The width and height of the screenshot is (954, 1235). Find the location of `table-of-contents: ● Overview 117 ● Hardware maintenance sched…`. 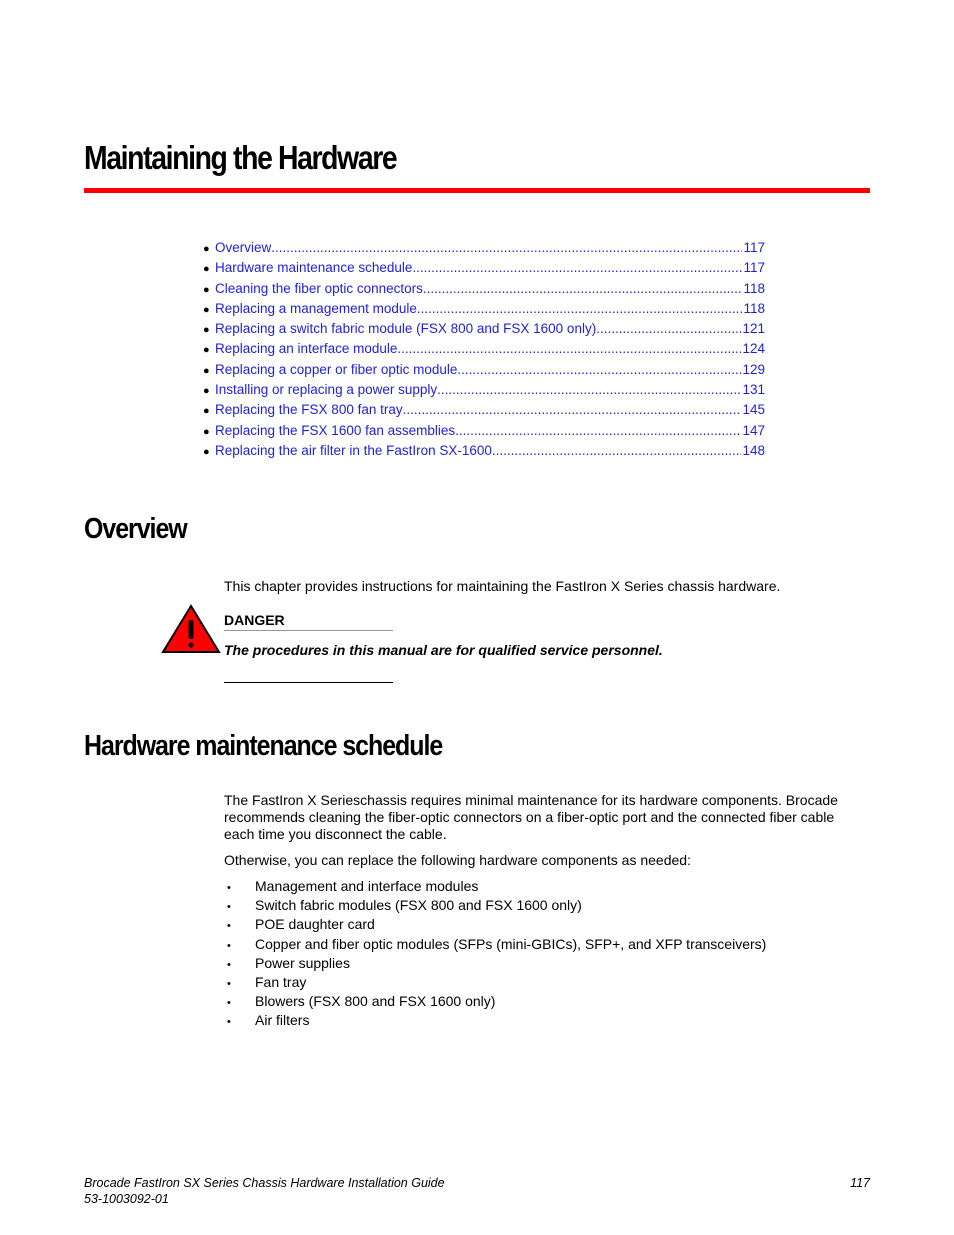

table-of-contents: ● Overview 117 ● Hardware maintenance sched… is located at coordinates (484, 351).